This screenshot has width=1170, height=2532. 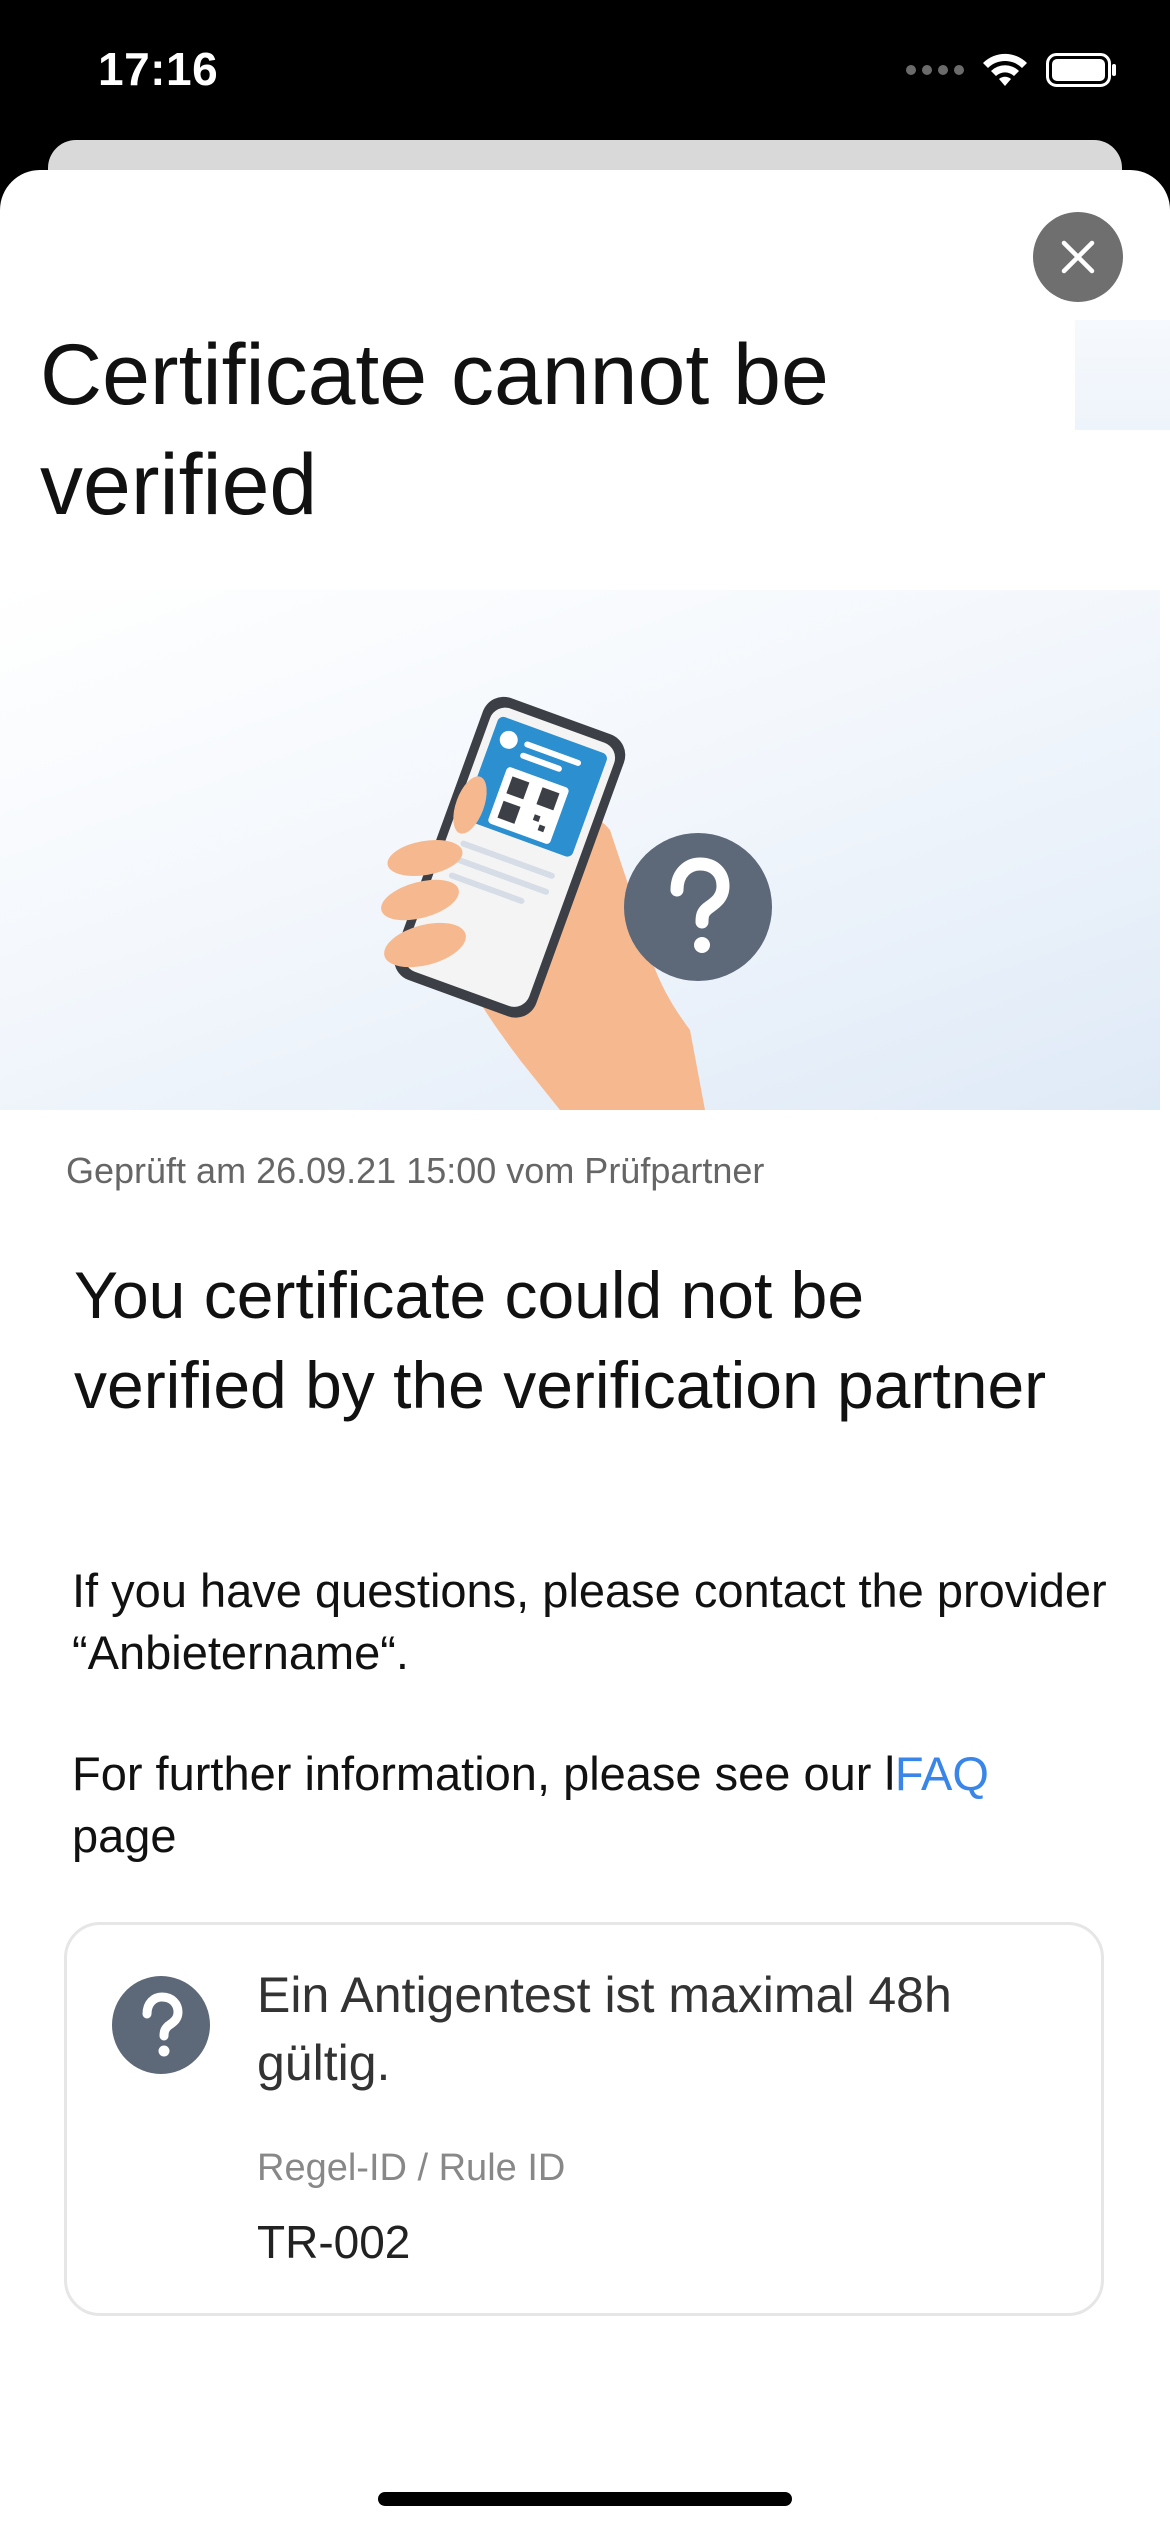 What do you see at coordinates (585, 2499) in the screenshot?
I see `home-indicator` at bounding box center [585, 2499].